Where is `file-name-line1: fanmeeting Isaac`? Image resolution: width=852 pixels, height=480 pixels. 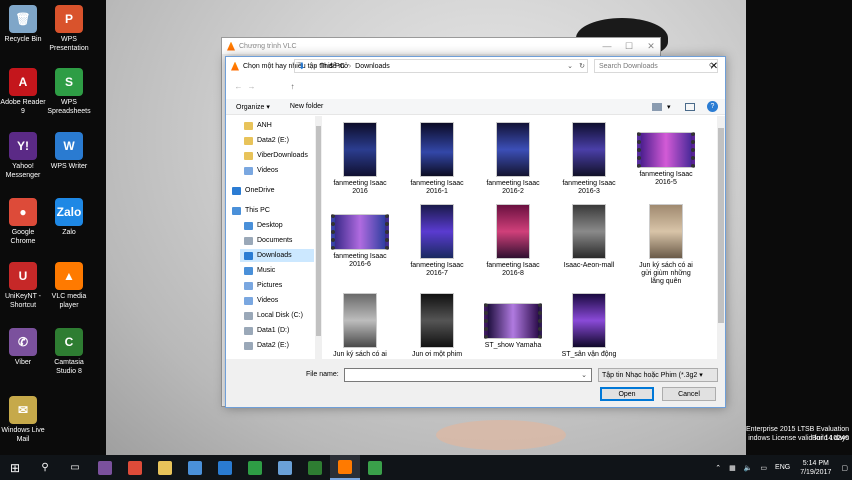 file-name-line1: fanmeeting Isaac is located at coordinates (437, 265).